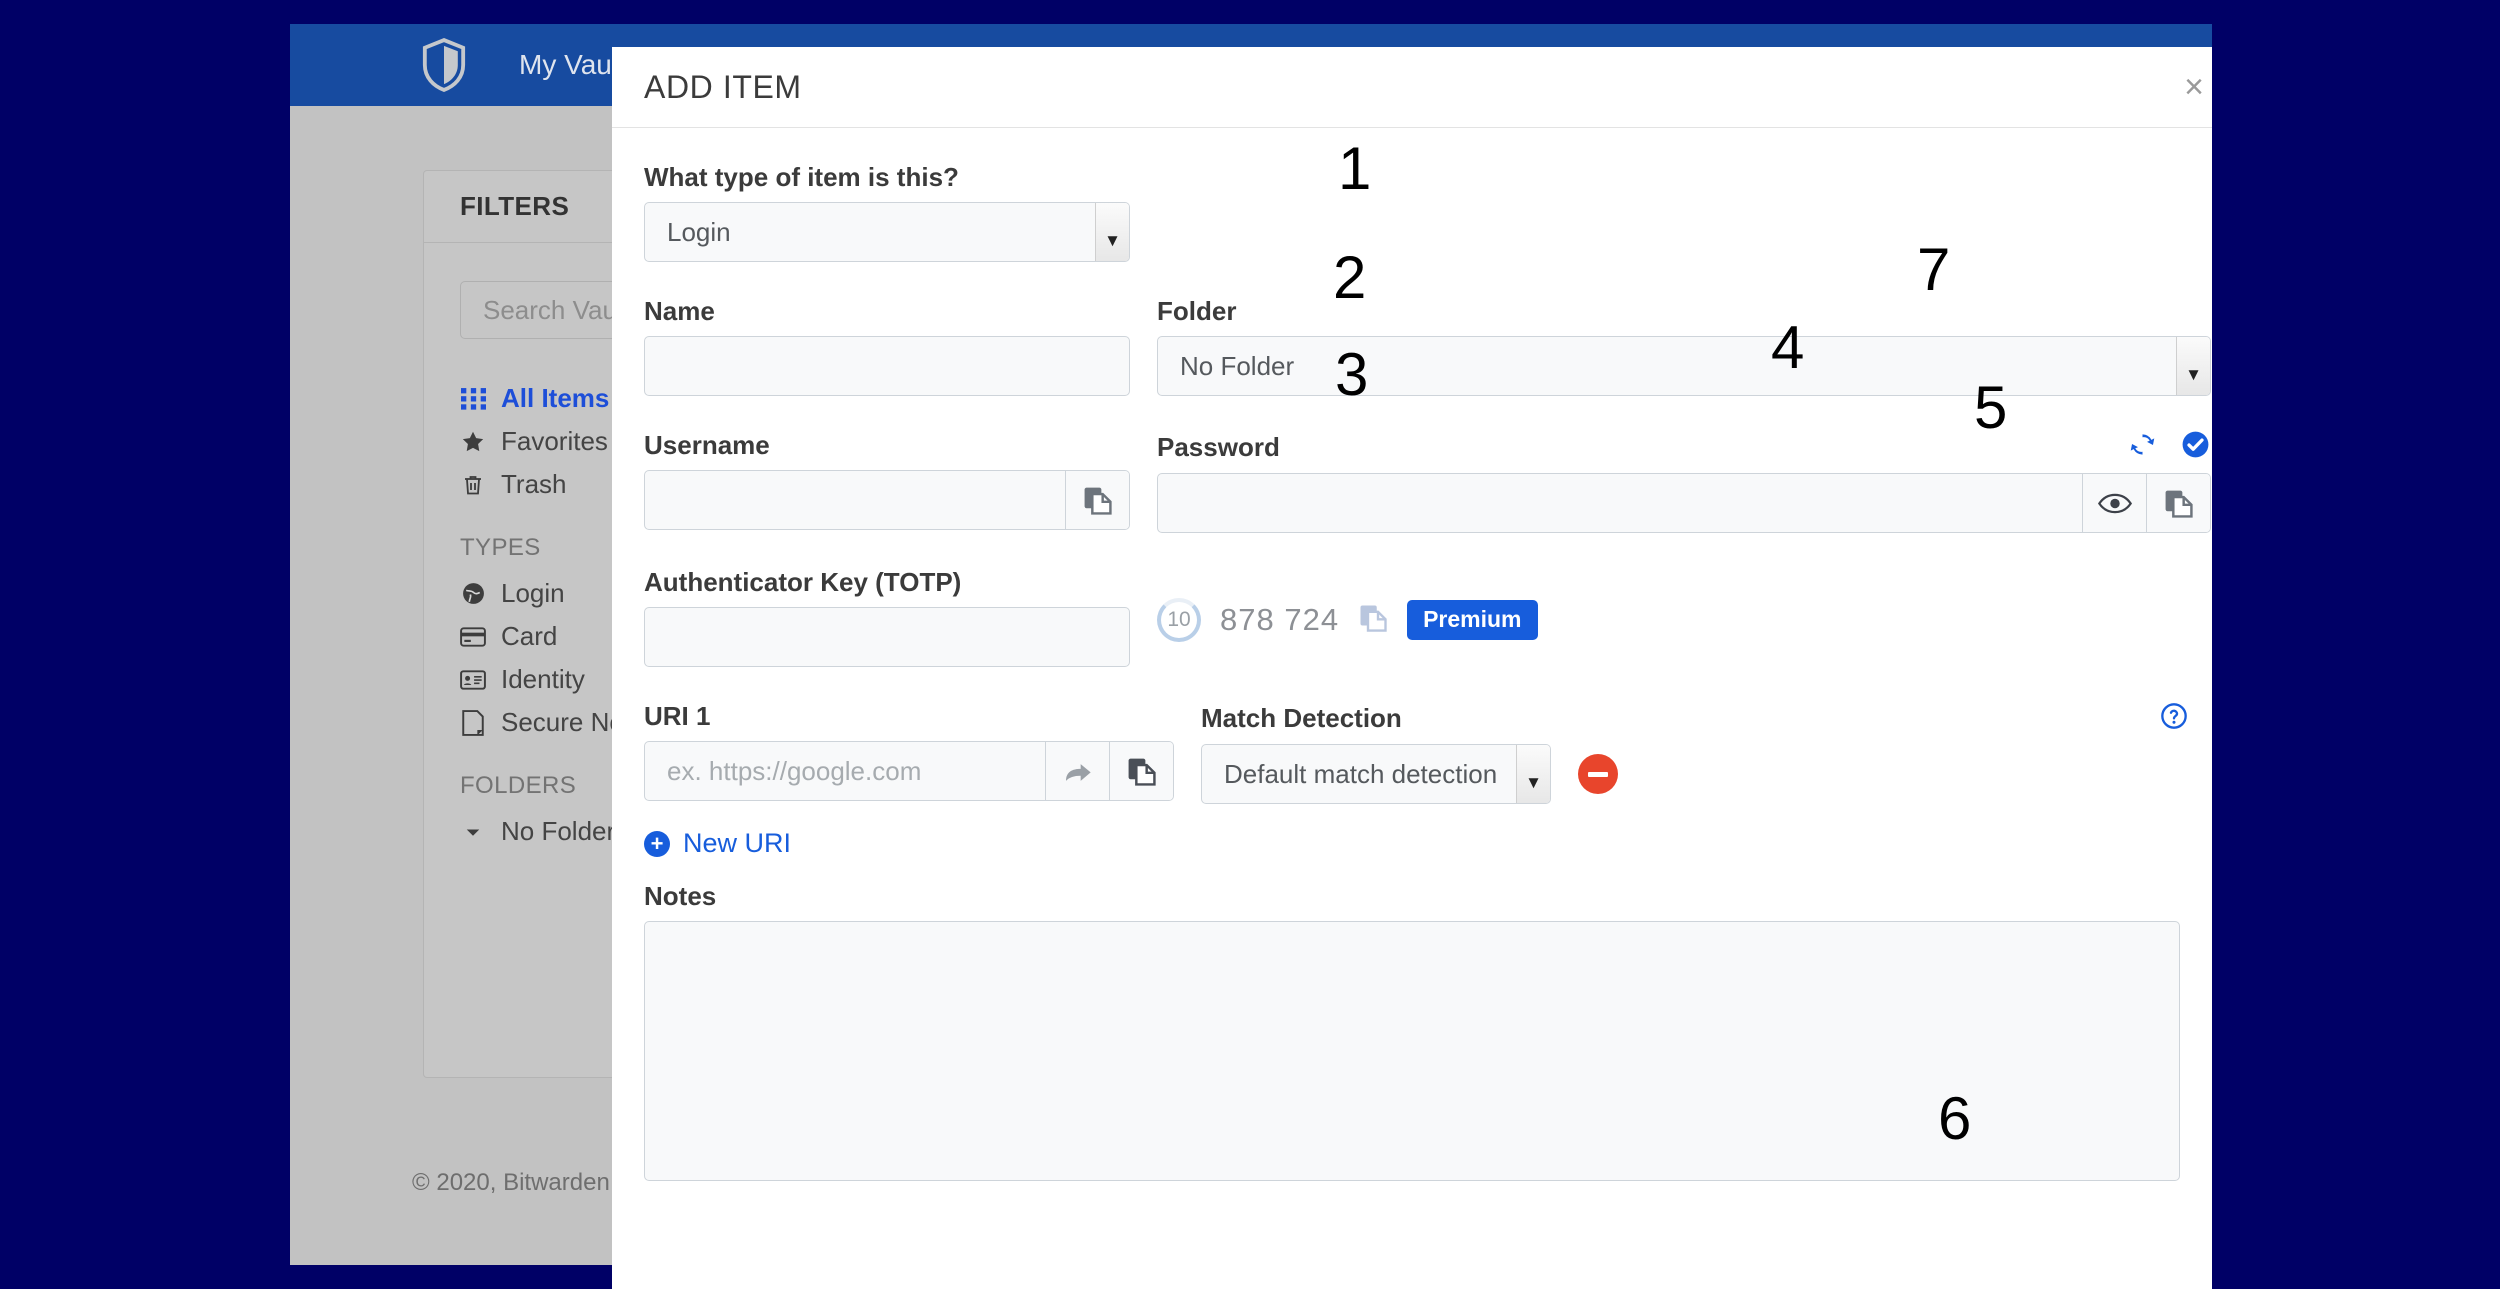 Image resolution: width=2500 pixels, height=1289 pixels. I want to click on regenerate-icon, so click(2142, 447).